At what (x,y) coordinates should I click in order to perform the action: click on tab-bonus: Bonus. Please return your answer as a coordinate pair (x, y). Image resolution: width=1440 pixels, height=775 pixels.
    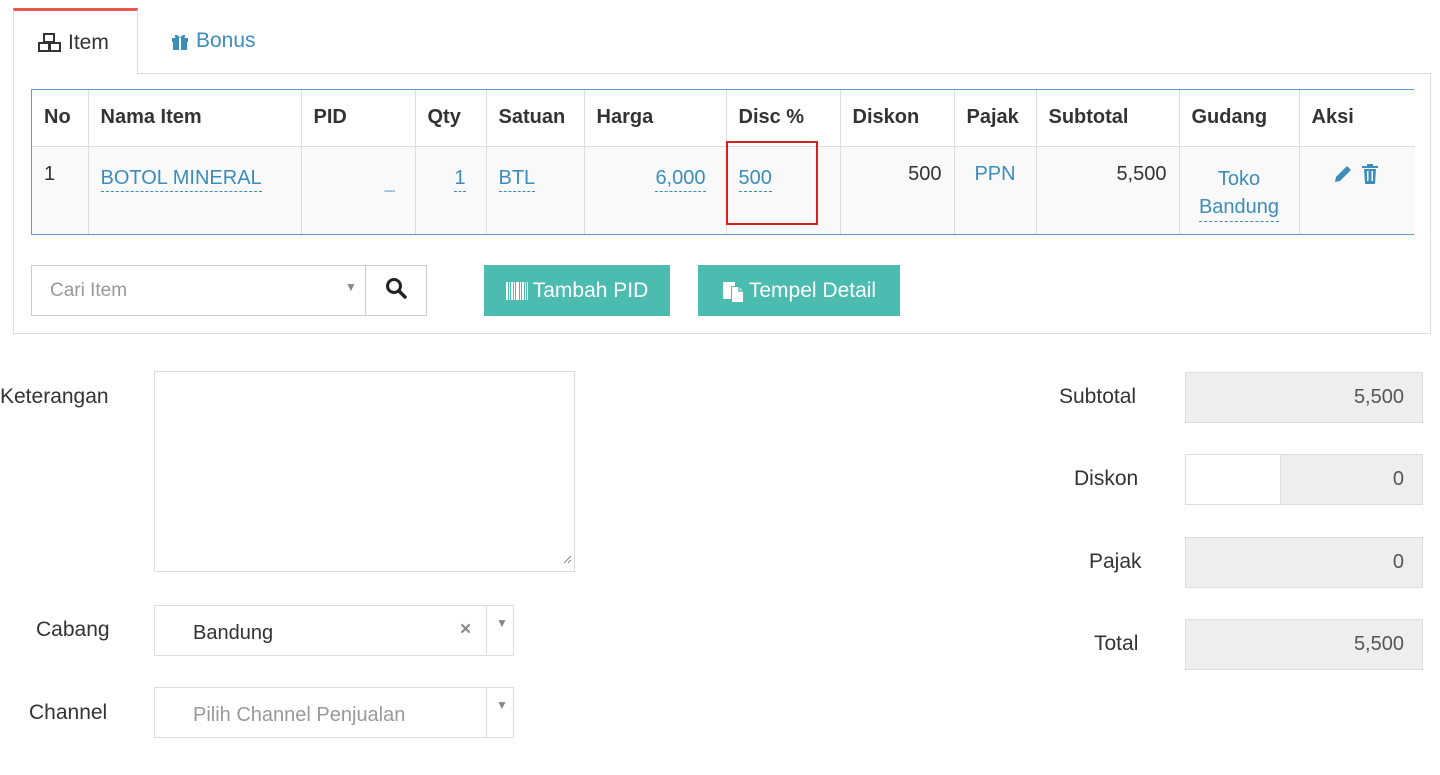
    Looking at the image, I should click on (211, 41).